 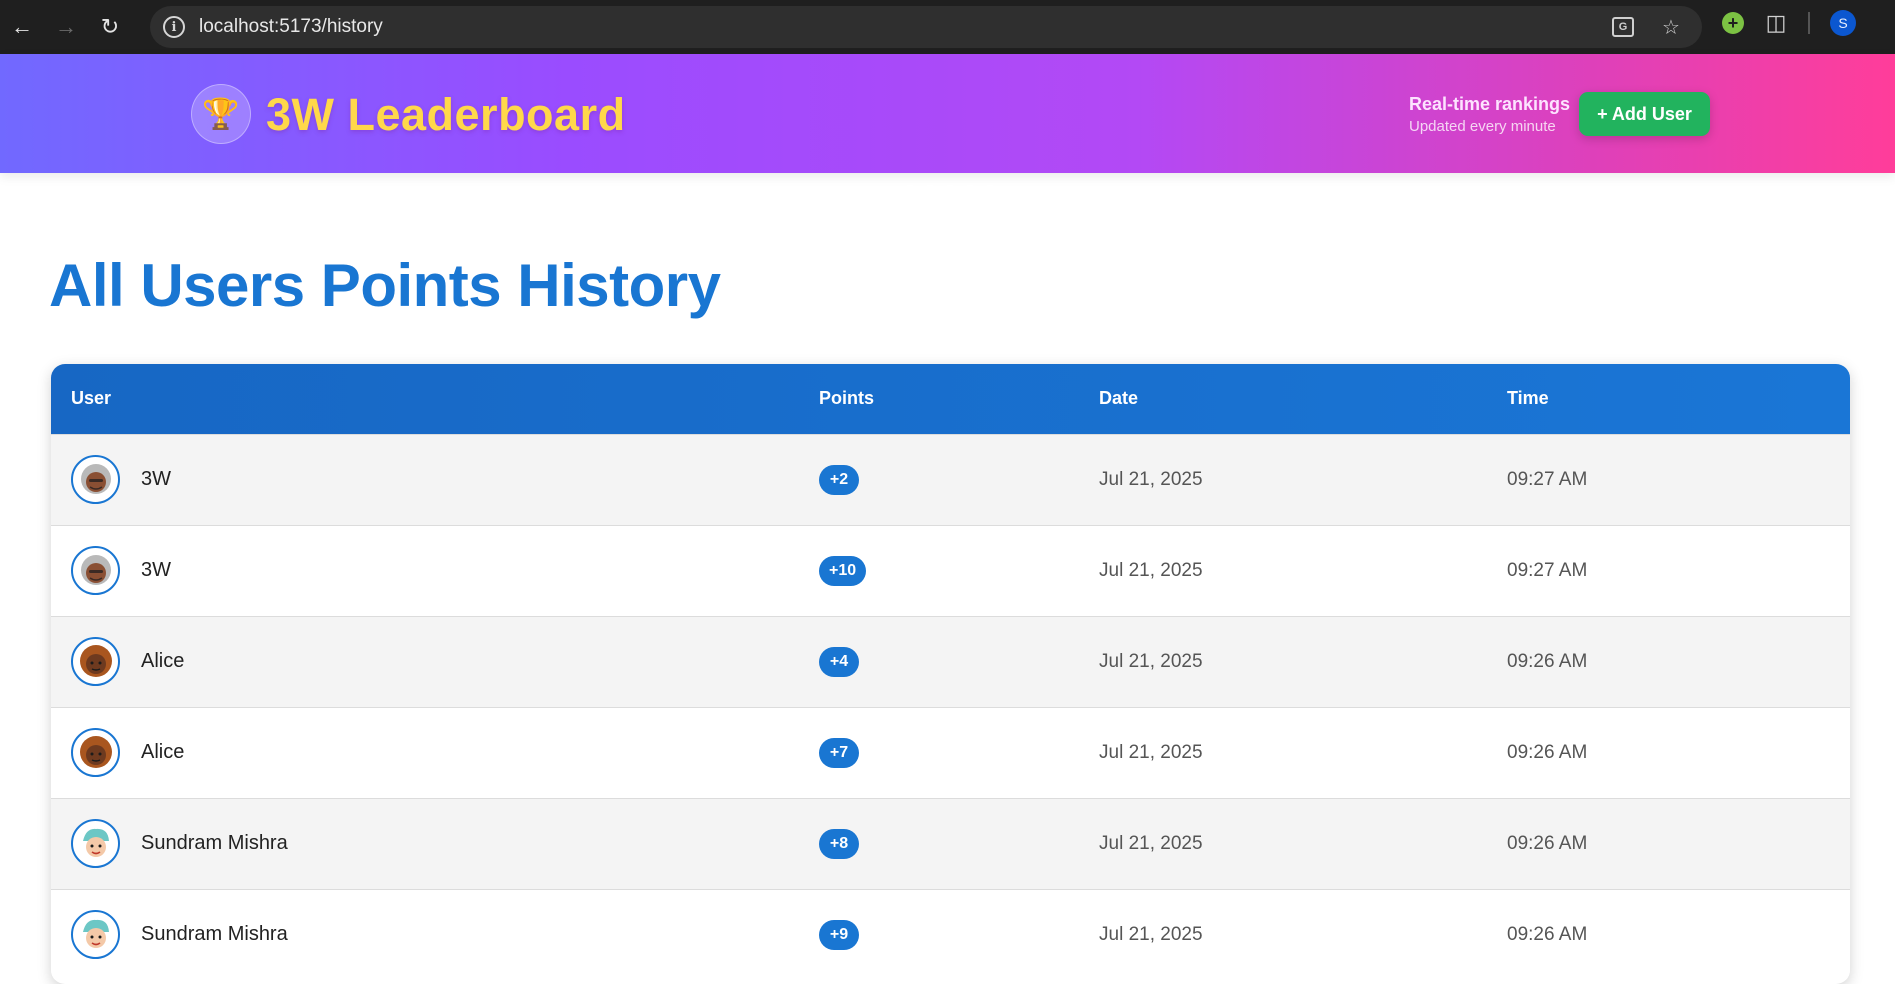 What do you see at coordinates (926, 27) in the screenshot?
I see `address-bar: i localhost:5173/history G ☆` at bounding box center [926, 27].